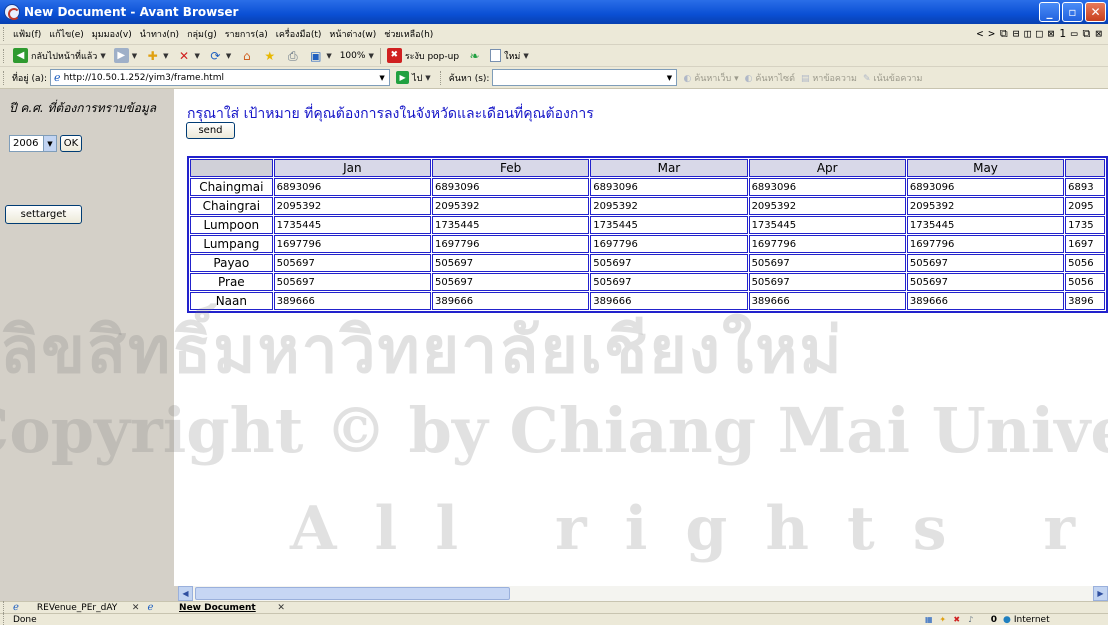  I want to click on scroll-thumb, so click(352, 593).